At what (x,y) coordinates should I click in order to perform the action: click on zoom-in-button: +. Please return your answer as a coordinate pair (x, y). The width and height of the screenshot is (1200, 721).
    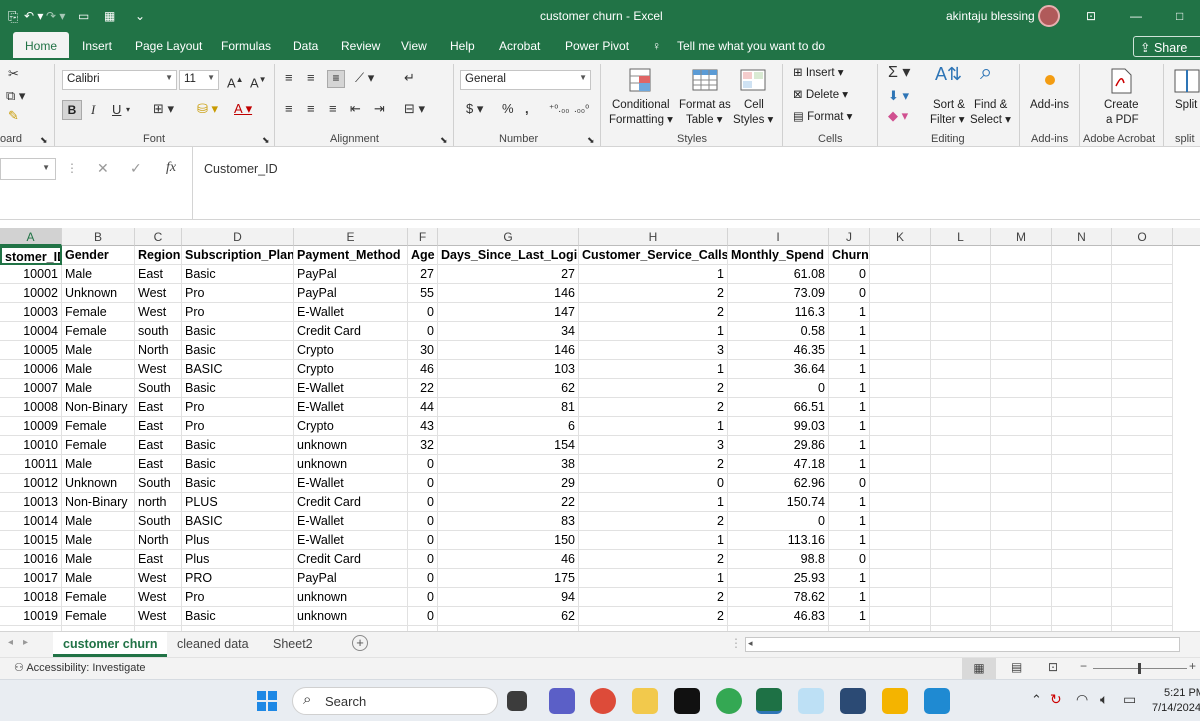
    Looking at the image, I should click on (1192, 666).